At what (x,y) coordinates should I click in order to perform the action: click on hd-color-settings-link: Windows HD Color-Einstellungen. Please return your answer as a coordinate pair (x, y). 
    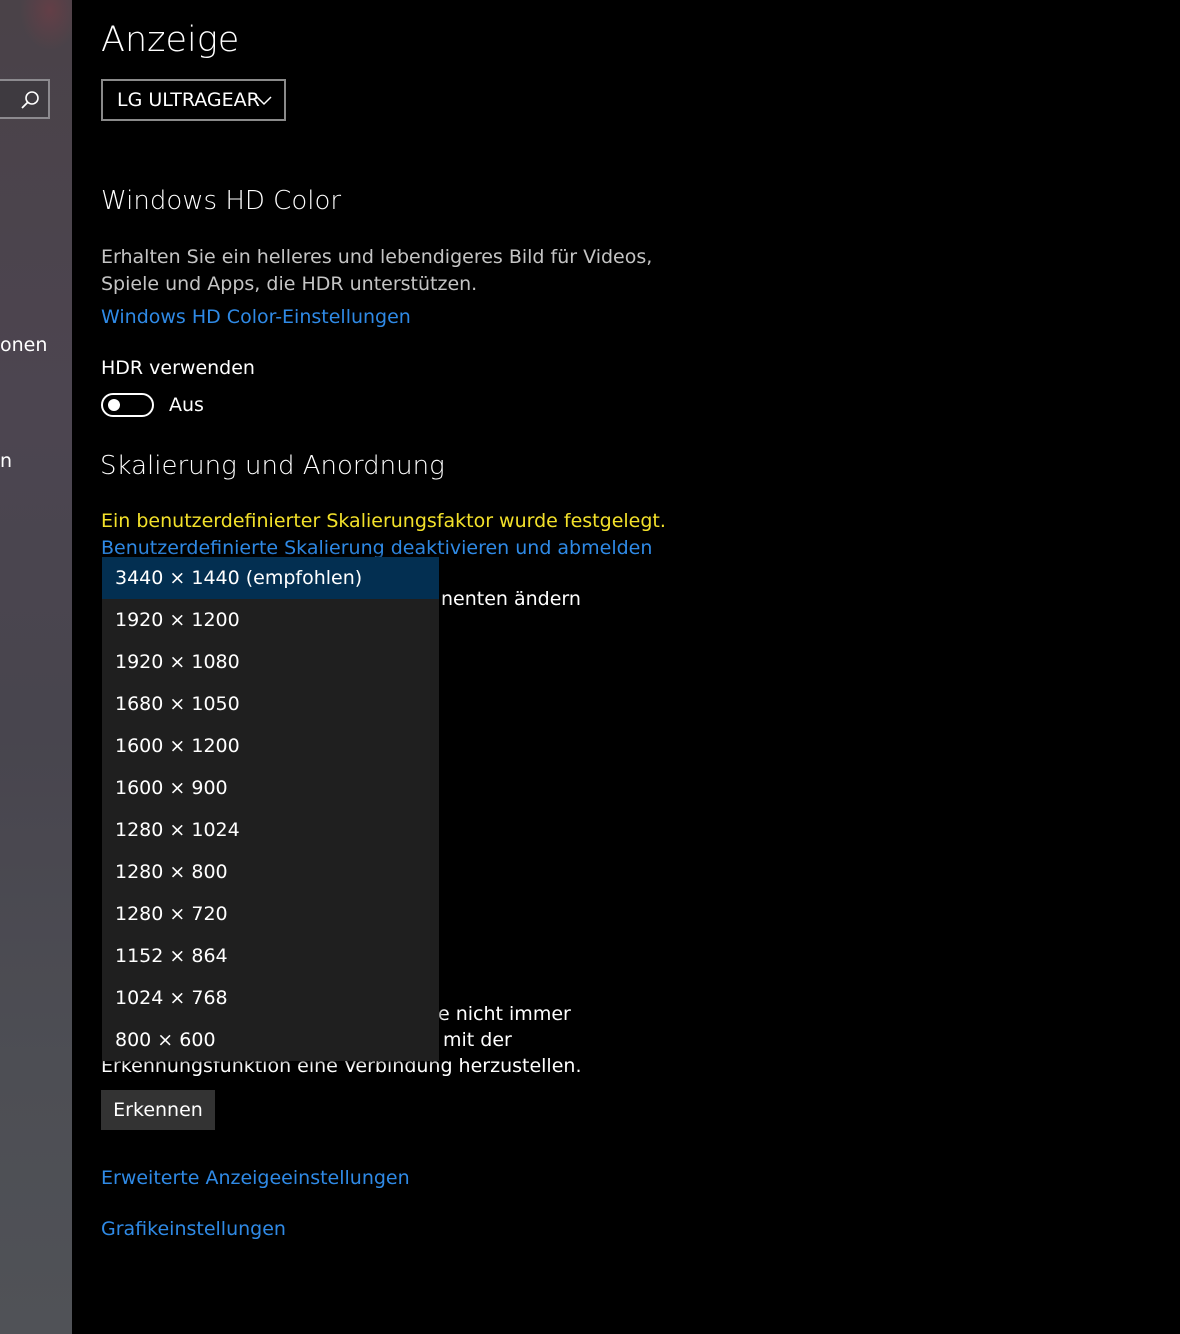
    Looking at the image, I should click on (256, 317).